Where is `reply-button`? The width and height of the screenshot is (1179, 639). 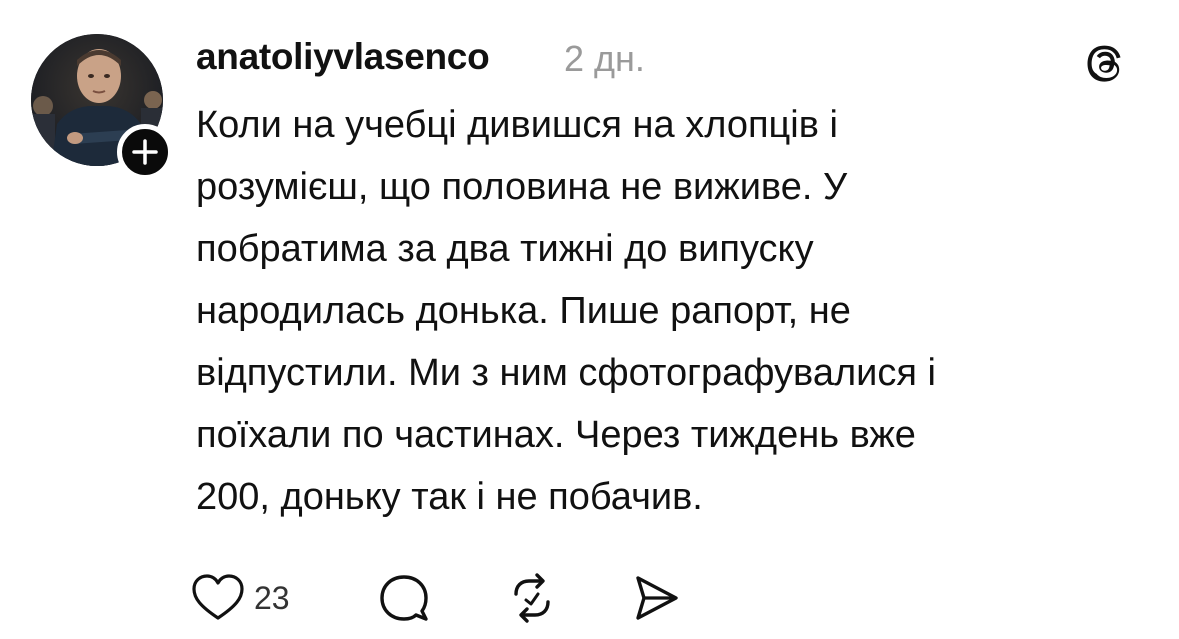
reply-button is located at coordinates (404, 598).